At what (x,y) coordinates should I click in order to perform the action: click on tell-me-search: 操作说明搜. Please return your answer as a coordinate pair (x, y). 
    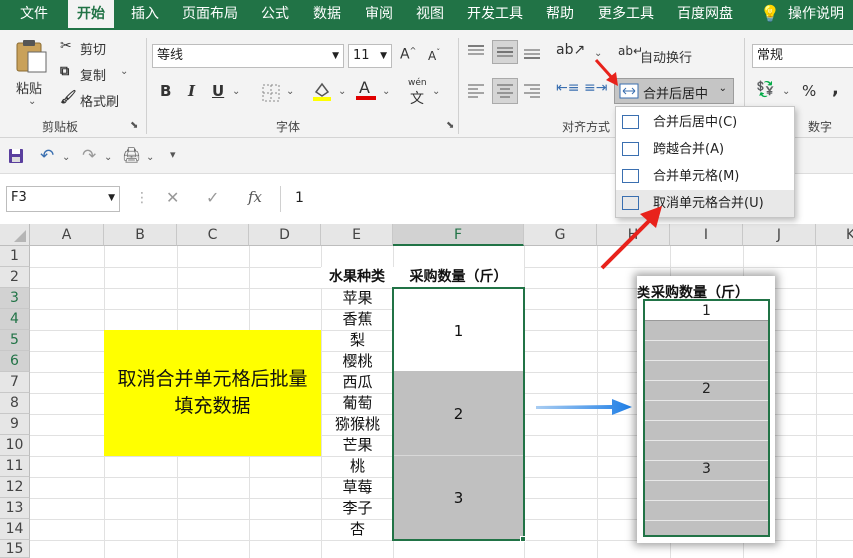
    Looking at the image, I should click on (820, 25).